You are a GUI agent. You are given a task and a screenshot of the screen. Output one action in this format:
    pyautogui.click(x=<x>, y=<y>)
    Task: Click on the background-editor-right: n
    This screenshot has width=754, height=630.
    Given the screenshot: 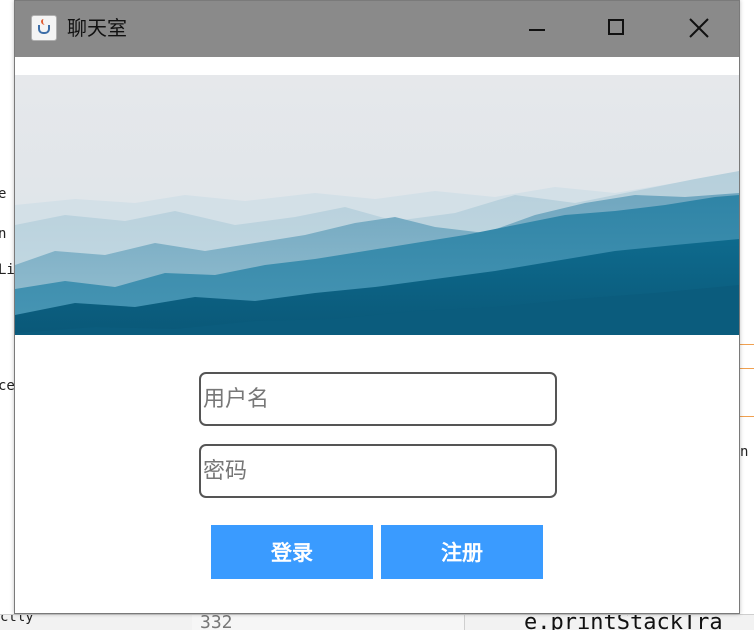 What is the action you would take?
    pyautogui.click(x=747, y=315)
    